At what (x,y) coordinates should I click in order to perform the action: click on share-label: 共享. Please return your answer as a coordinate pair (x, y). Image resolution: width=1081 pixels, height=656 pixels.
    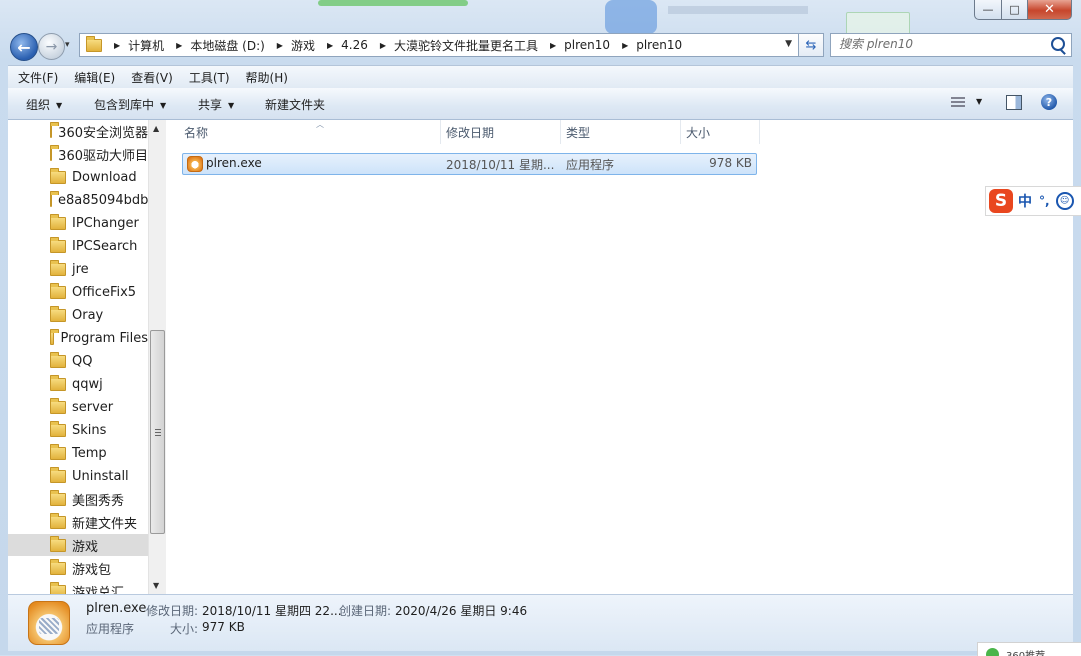
    Looking at the image, I should click on (210, 105).